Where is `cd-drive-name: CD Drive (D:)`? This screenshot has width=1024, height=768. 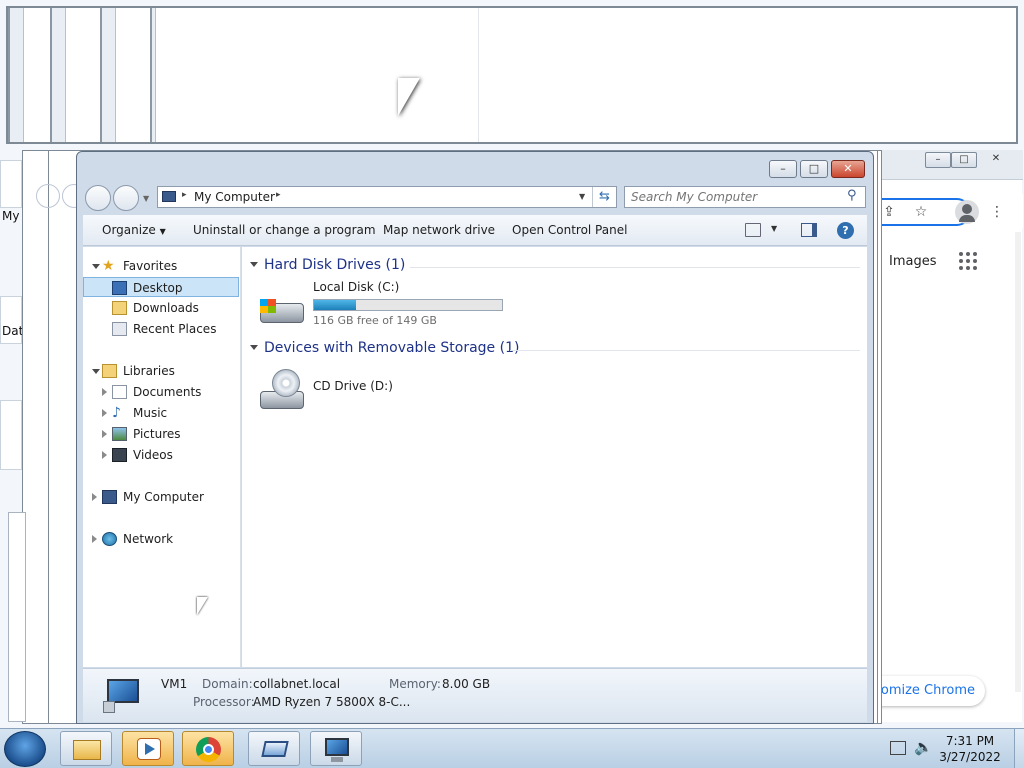 cd-drive-name: CD Drive (D:) is located at coordinates (353, 386).